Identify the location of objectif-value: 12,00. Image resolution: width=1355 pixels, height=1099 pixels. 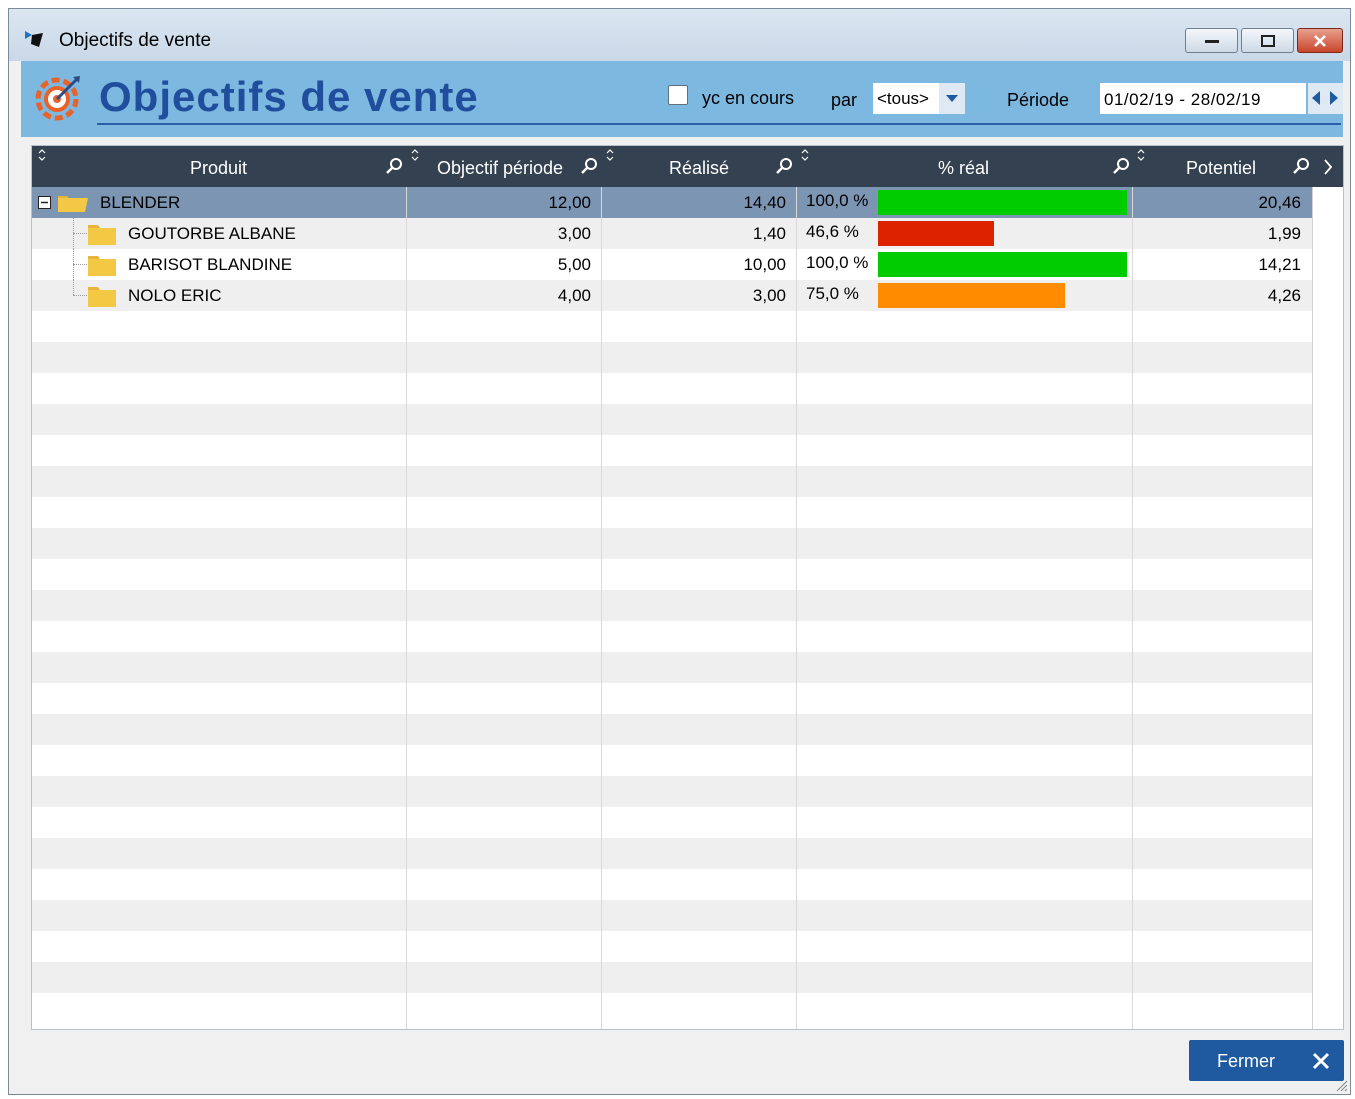
(569, 202).